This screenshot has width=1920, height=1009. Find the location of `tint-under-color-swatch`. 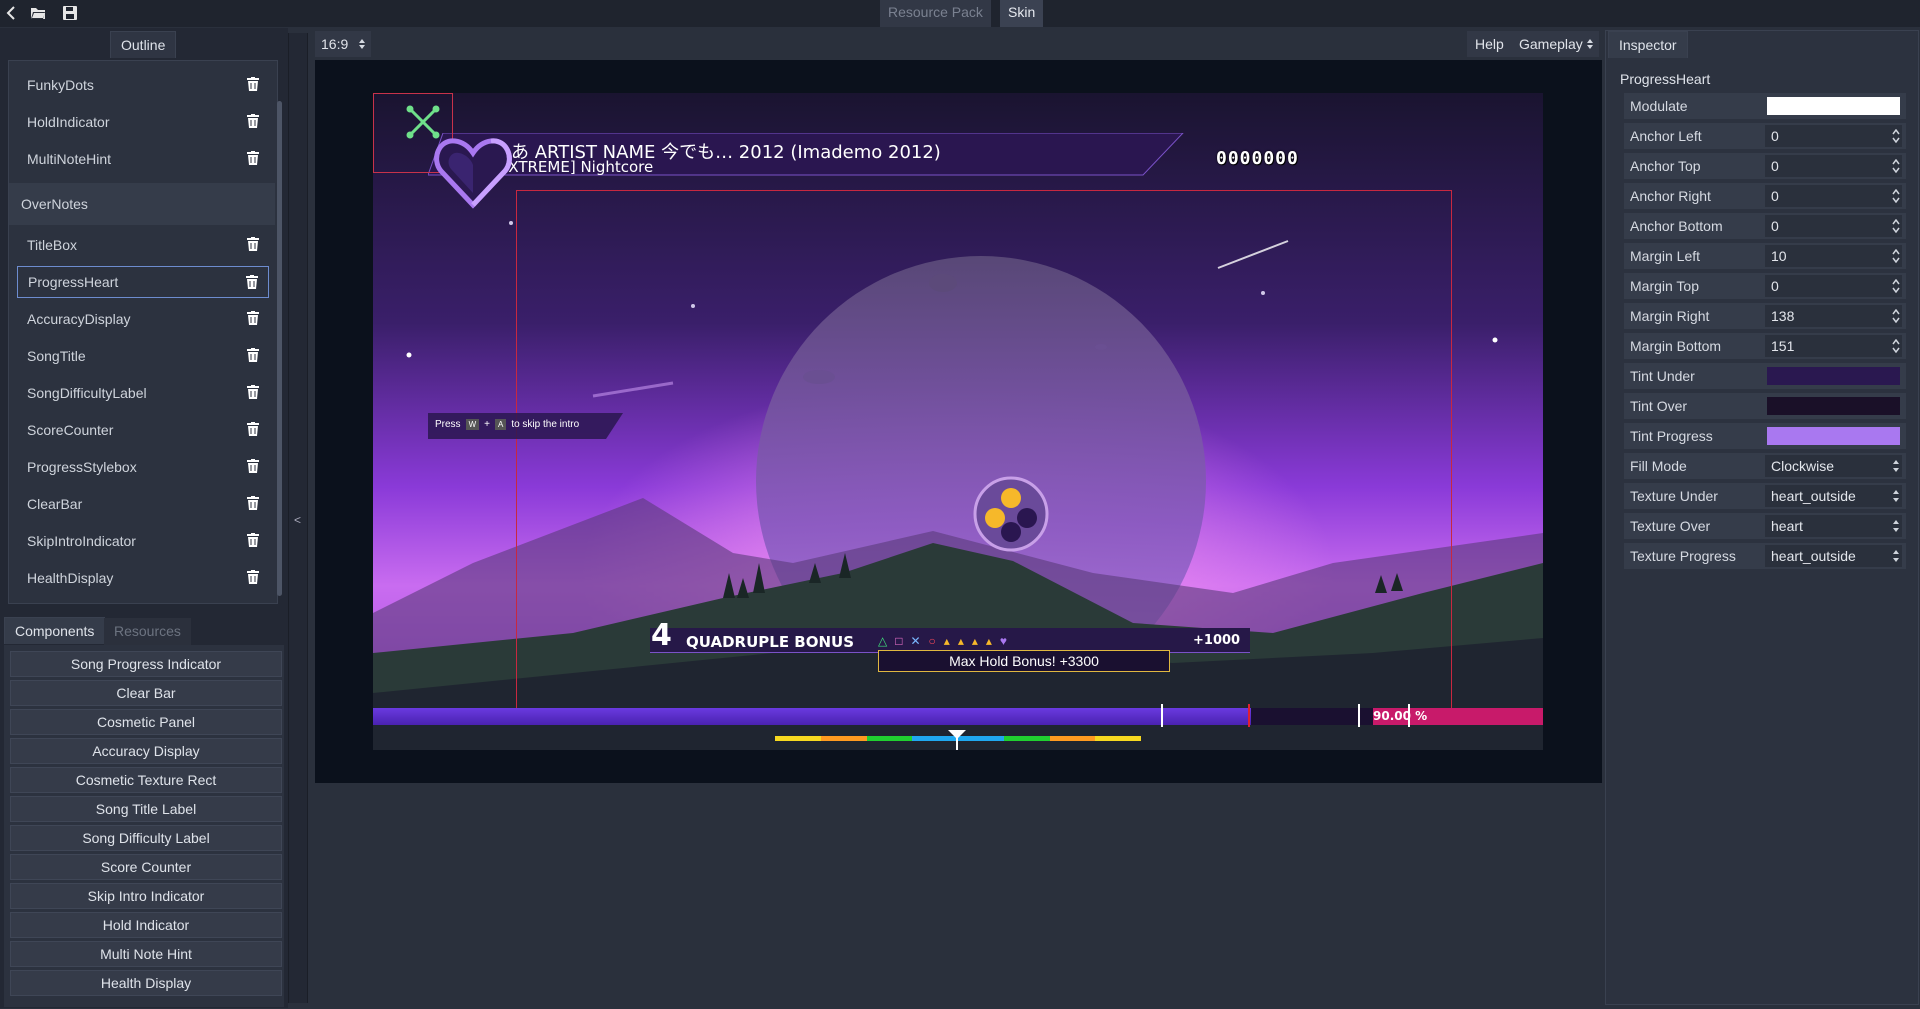

tint-under-color-swatch is located at coordinates (1833, 376).